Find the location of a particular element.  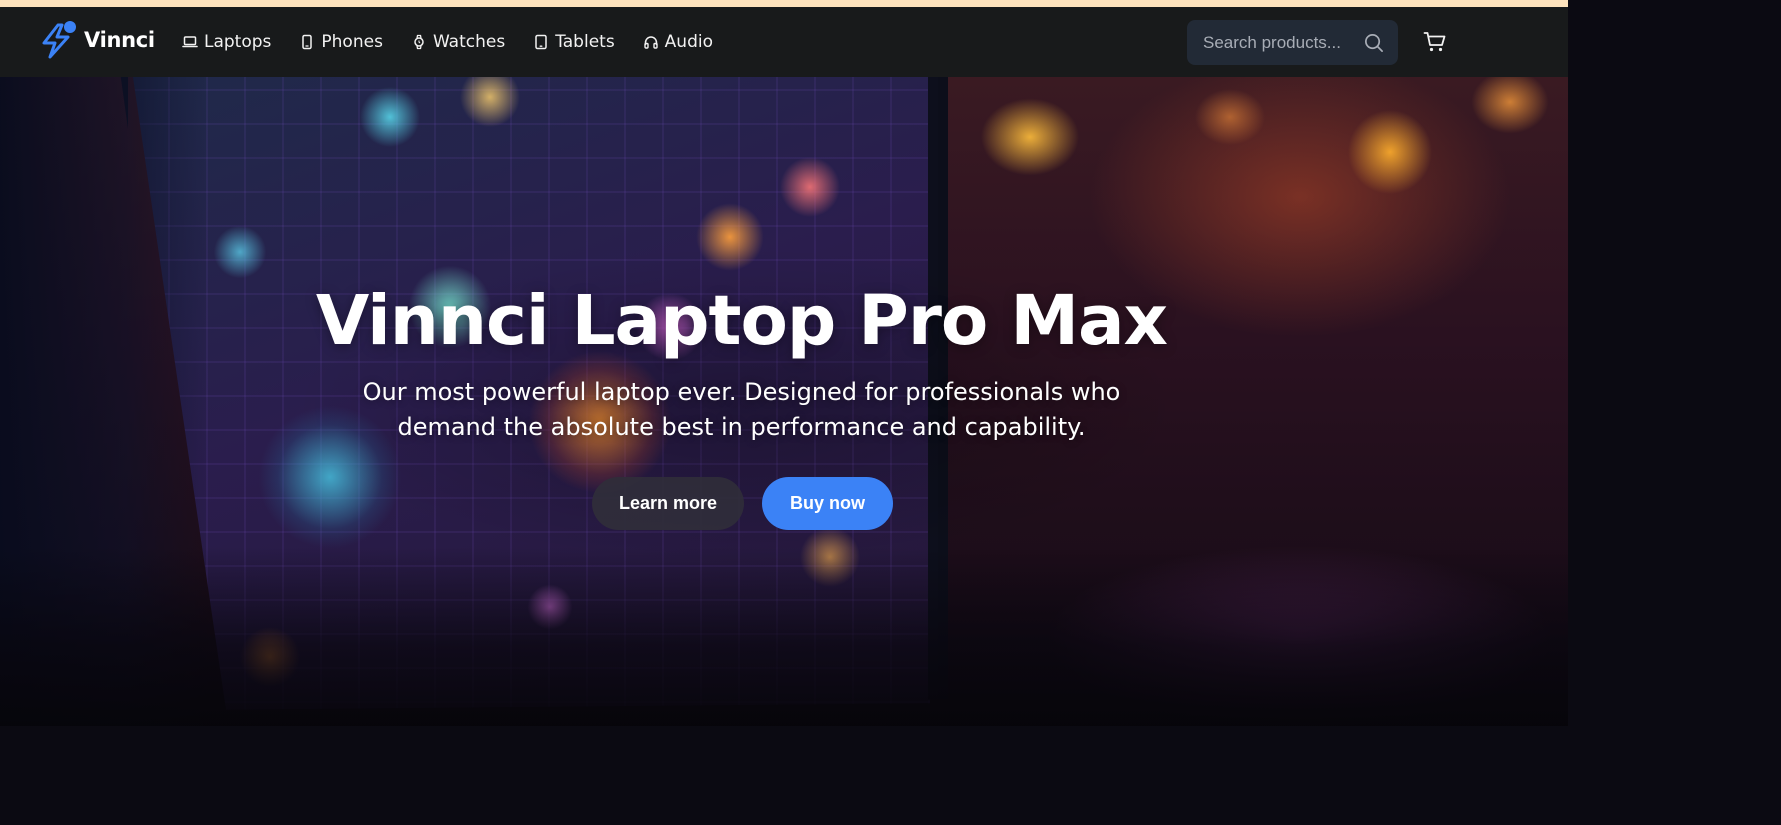

search-box is located at coordinates (1292, 42).